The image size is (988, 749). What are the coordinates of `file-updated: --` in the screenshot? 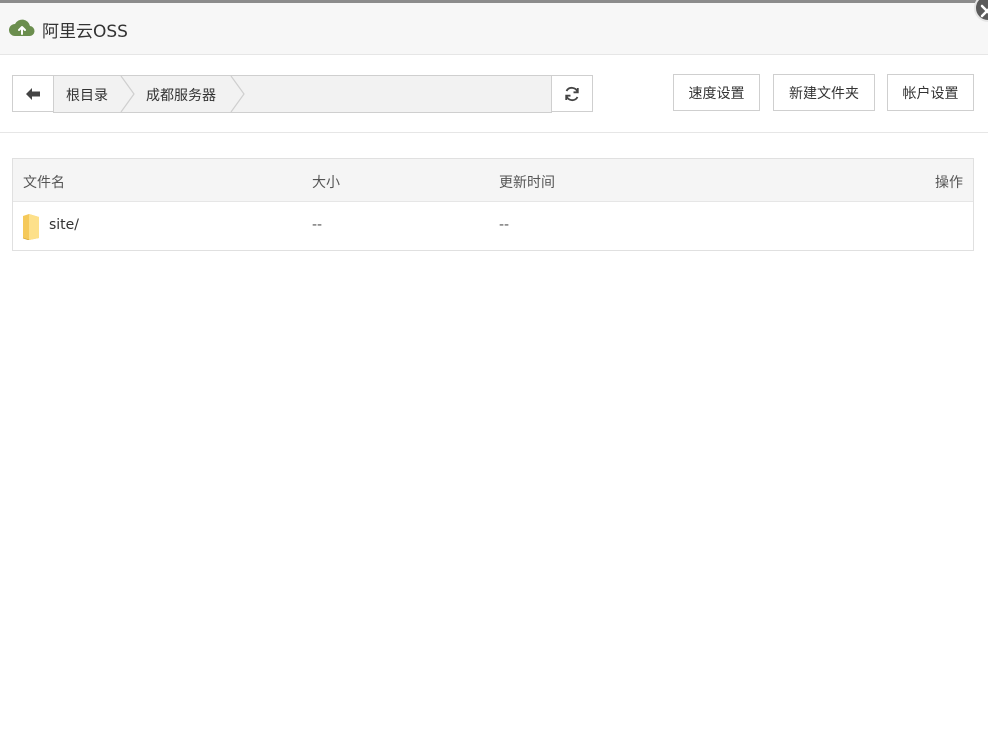 It's located at (504, 225).